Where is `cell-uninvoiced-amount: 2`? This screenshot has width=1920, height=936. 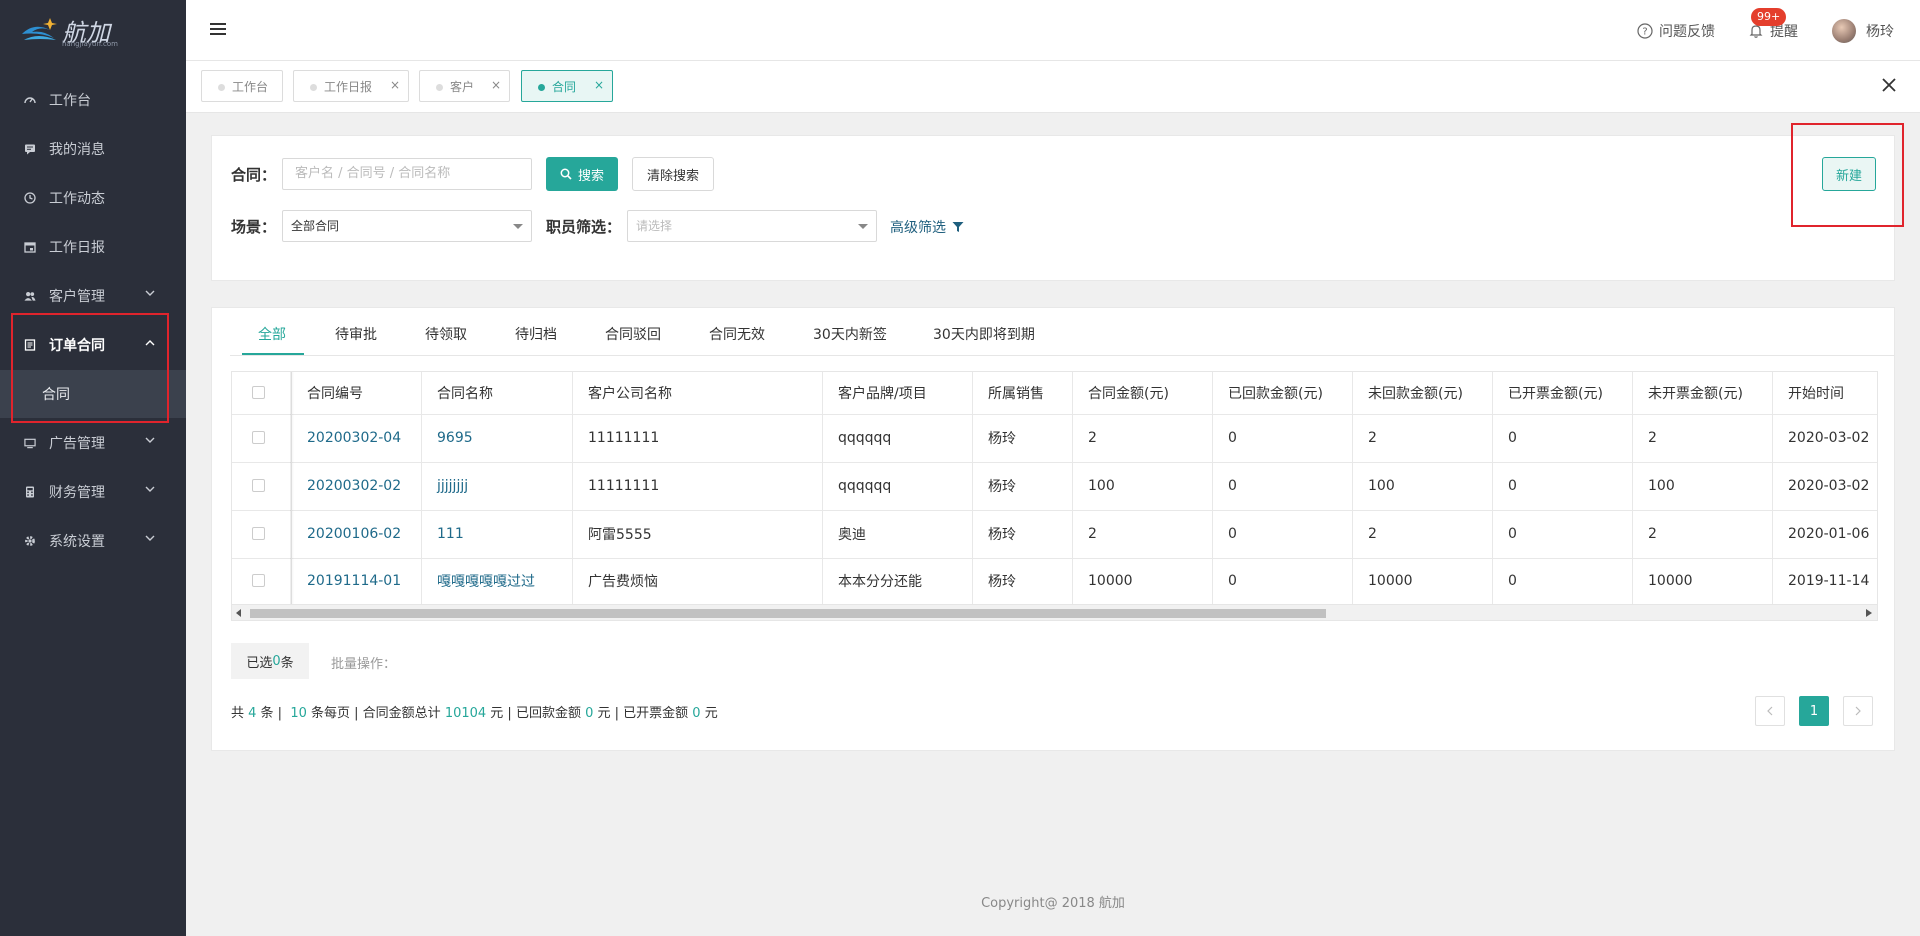
cell-uninvoiced-amount: 2 is located at coordinates (1652, 534).